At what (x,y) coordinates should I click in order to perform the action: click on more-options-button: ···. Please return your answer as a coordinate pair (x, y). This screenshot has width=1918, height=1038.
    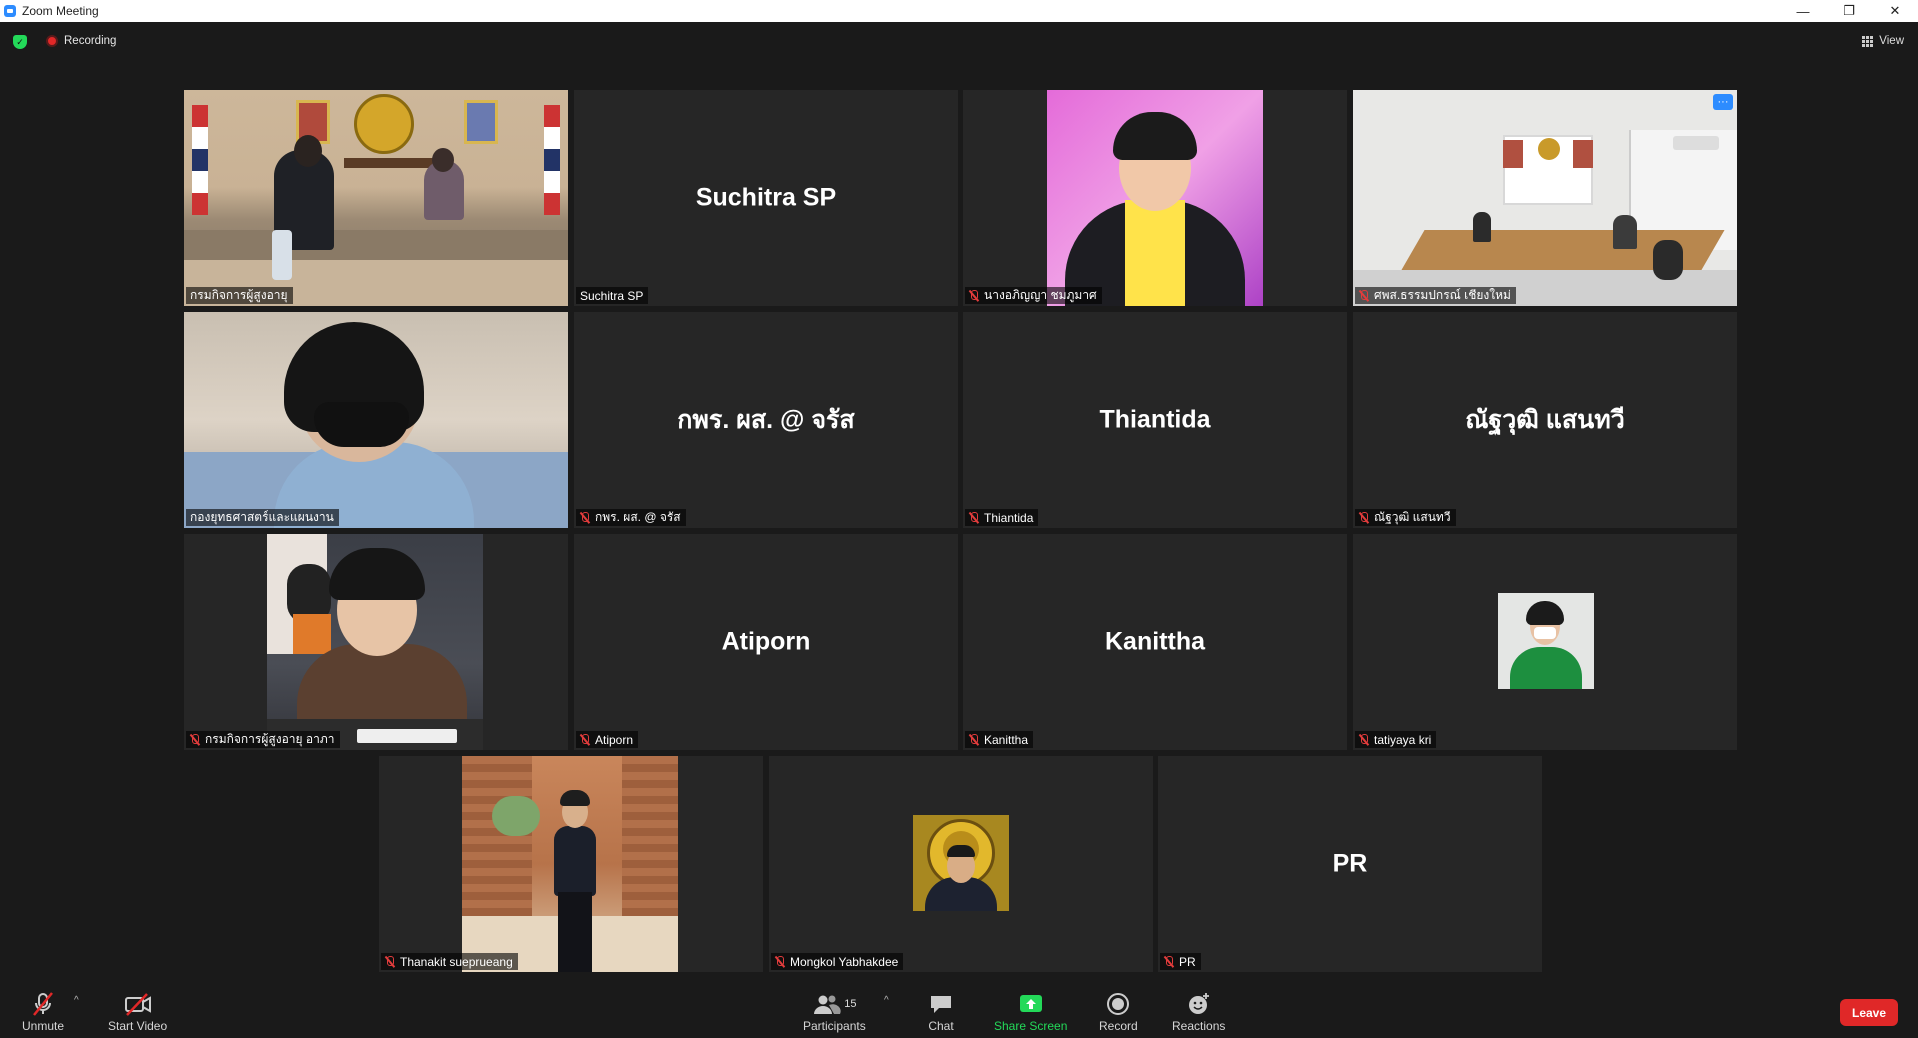
    Looking at the image, I should click on (1723, 102).